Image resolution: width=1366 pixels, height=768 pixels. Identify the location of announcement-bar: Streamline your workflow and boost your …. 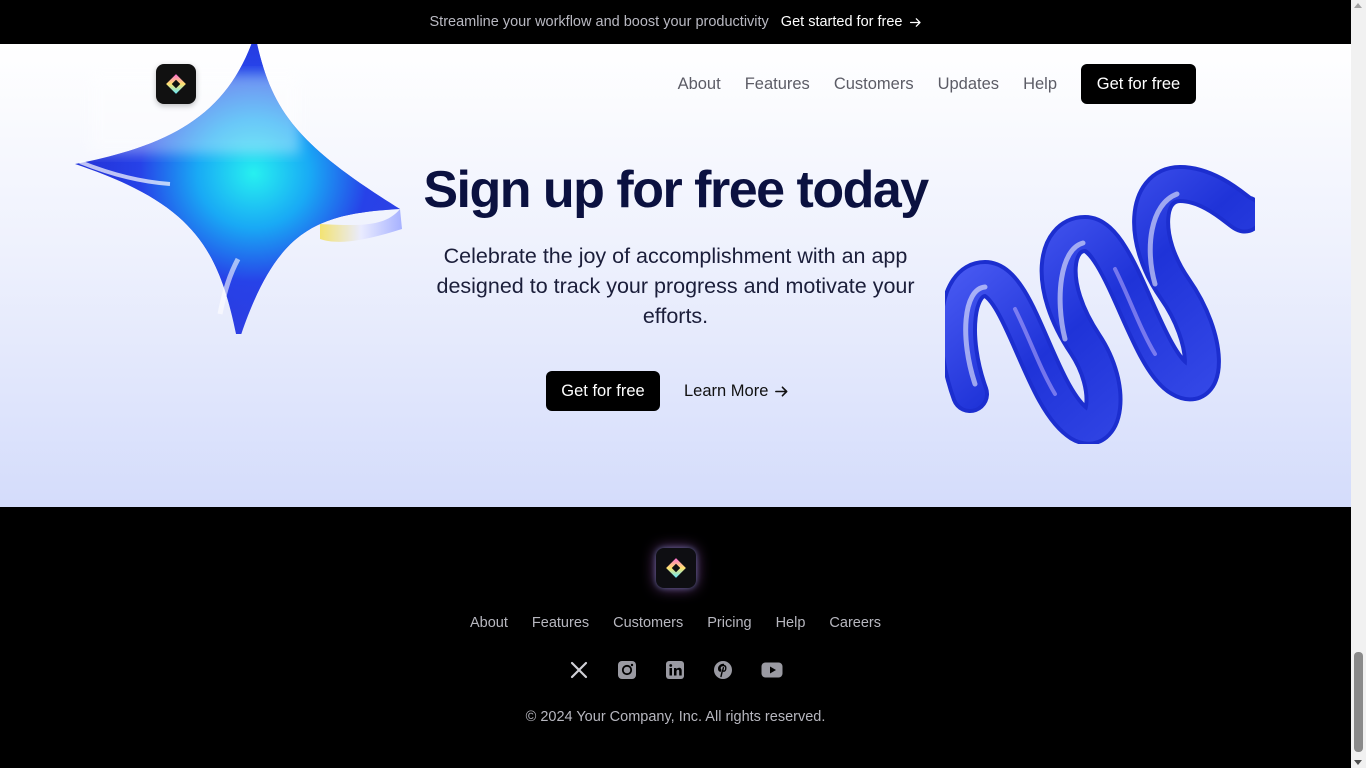
(675, 22).